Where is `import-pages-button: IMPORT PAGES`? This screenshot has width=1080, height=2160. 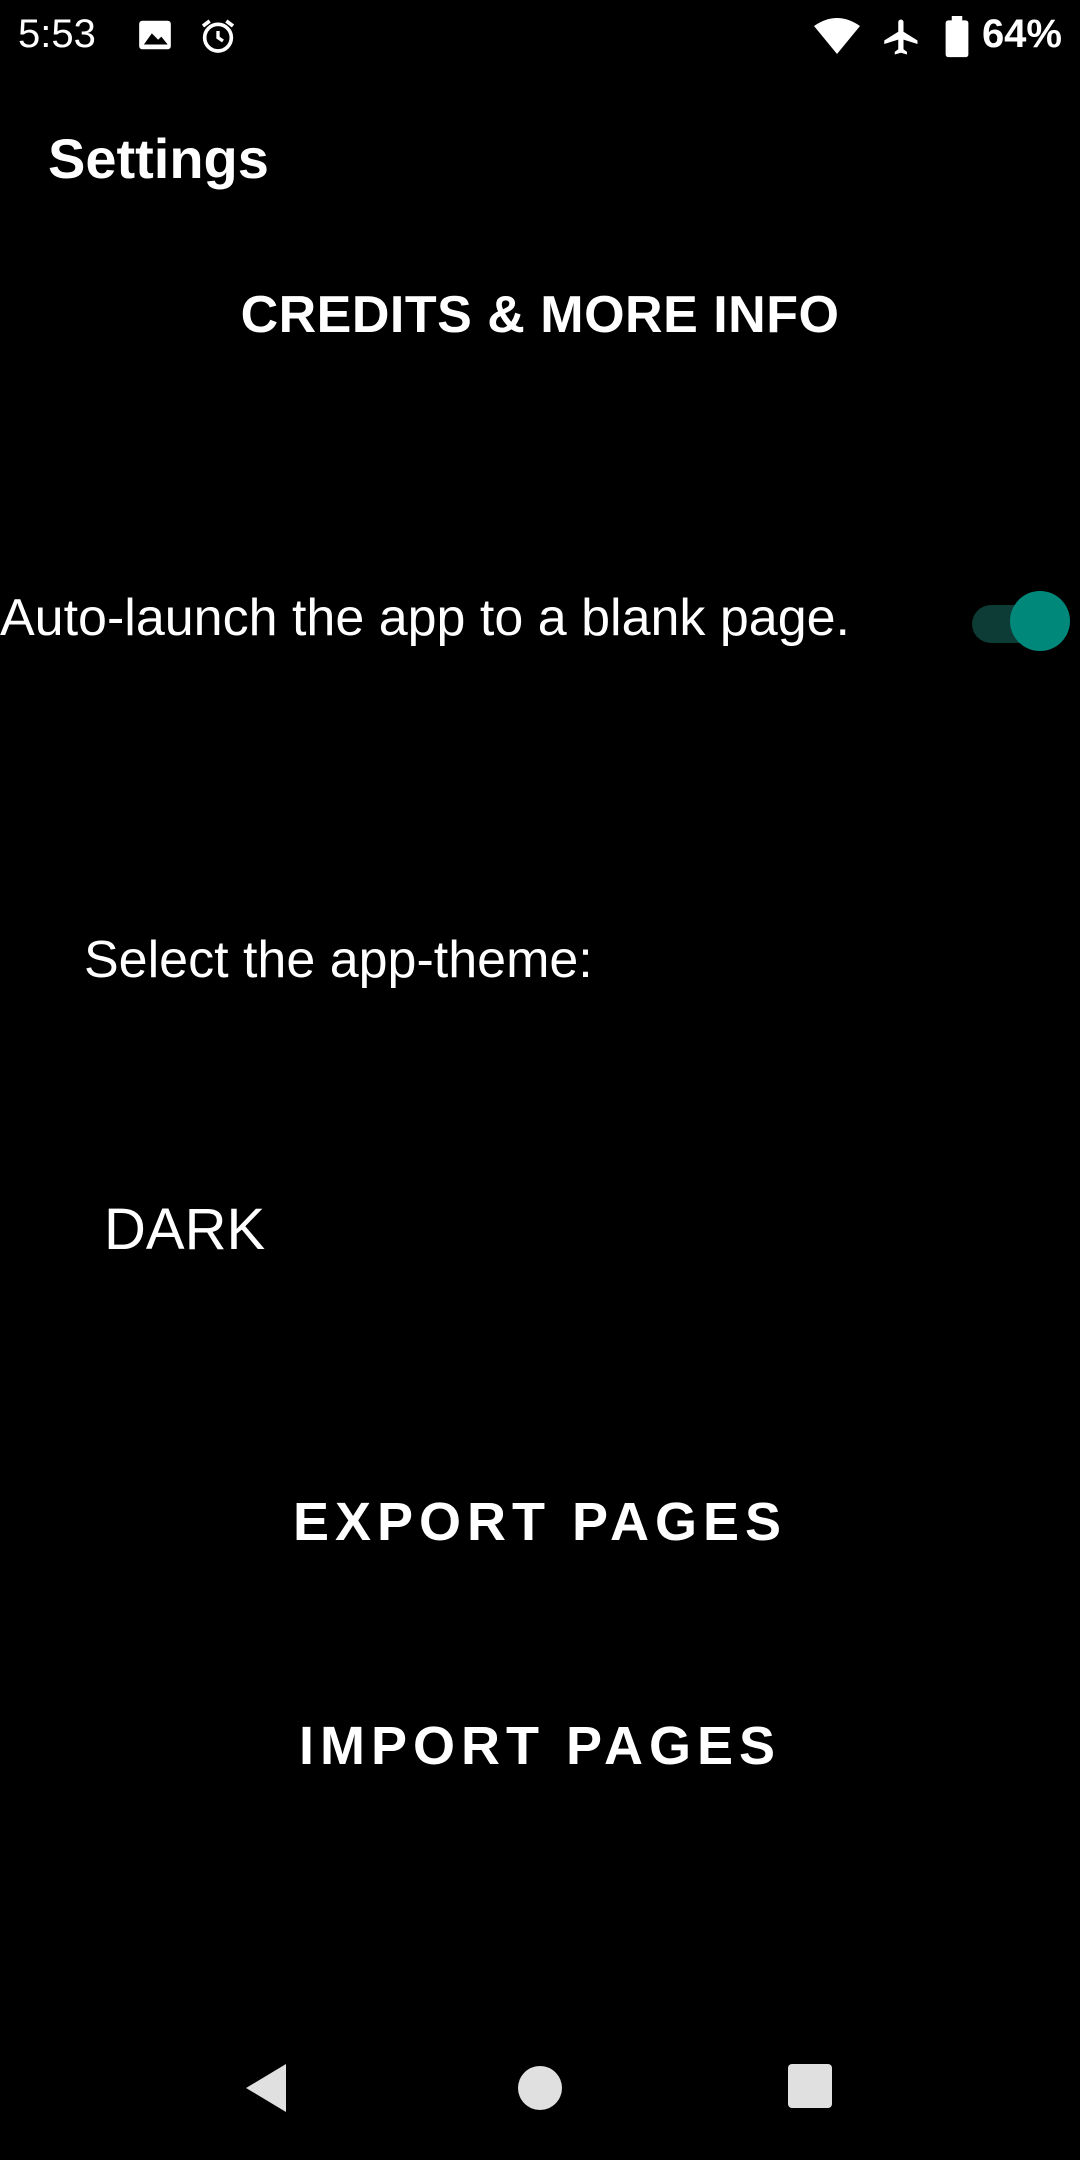
import-pages-button: IMPORT PAGES is located at coordinates (540, 1746).